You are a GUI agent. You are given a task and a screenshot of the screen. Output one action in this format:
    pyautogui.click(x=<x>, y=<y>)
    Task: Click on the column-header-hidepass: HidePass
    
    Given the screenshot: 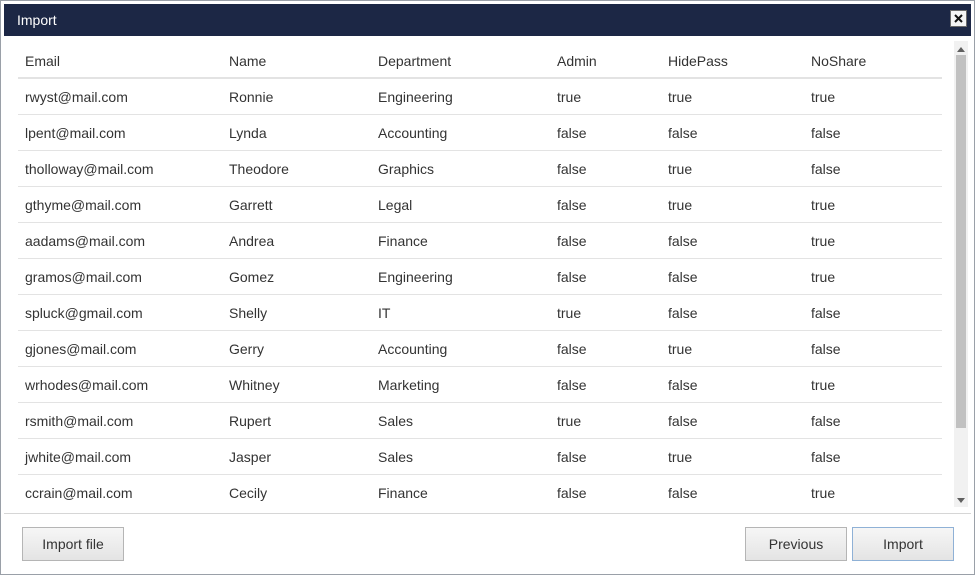 What is the action you would take?
    pyautogui.click(x=698, y=60)
    